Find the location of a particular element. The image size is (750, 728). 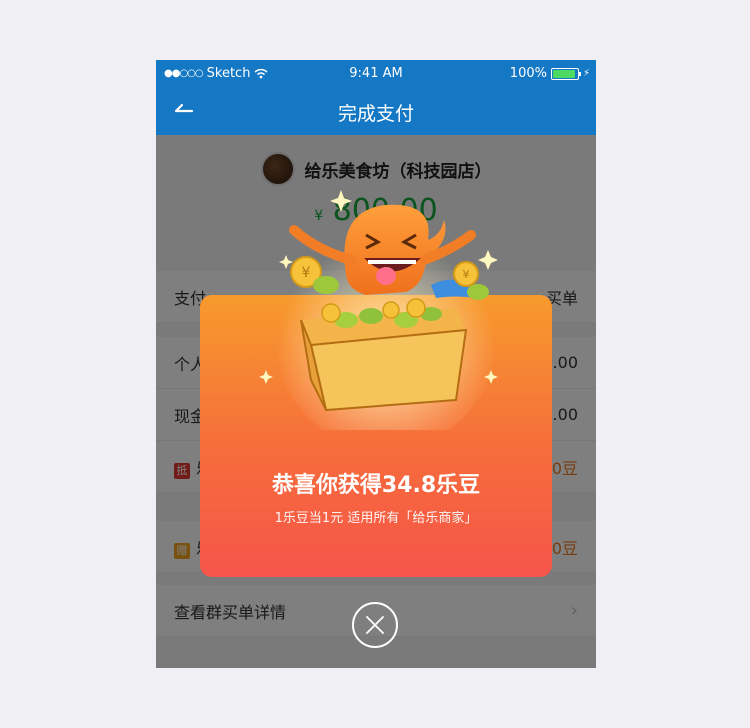

page-title: 完成支付 is located at coordinates (375, 114).